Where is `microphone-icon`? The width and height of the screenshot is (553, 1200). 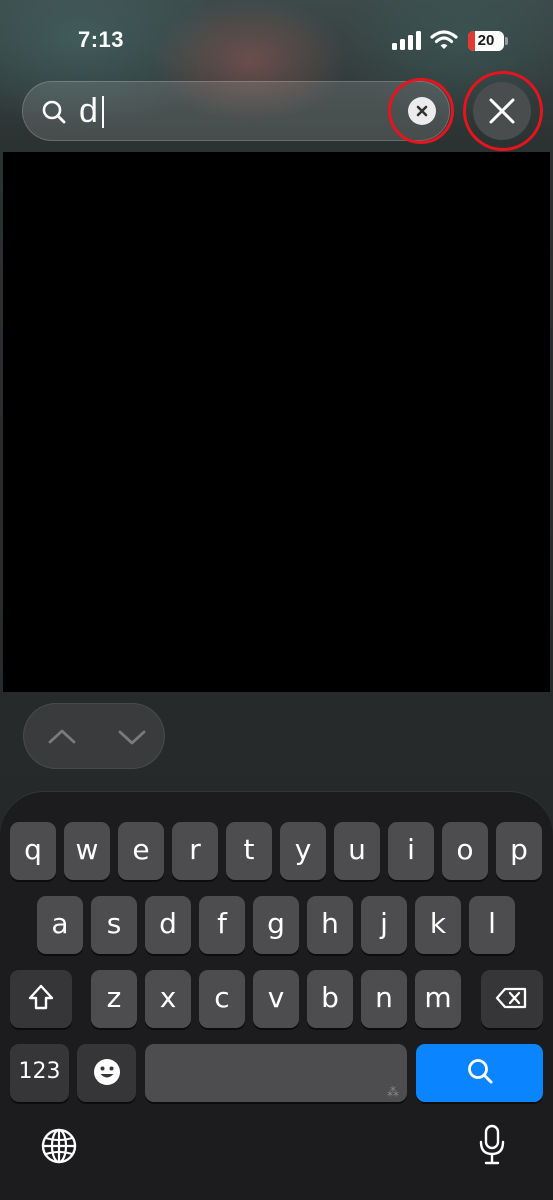
microphone-icon is located at coordinates (492, 1145).